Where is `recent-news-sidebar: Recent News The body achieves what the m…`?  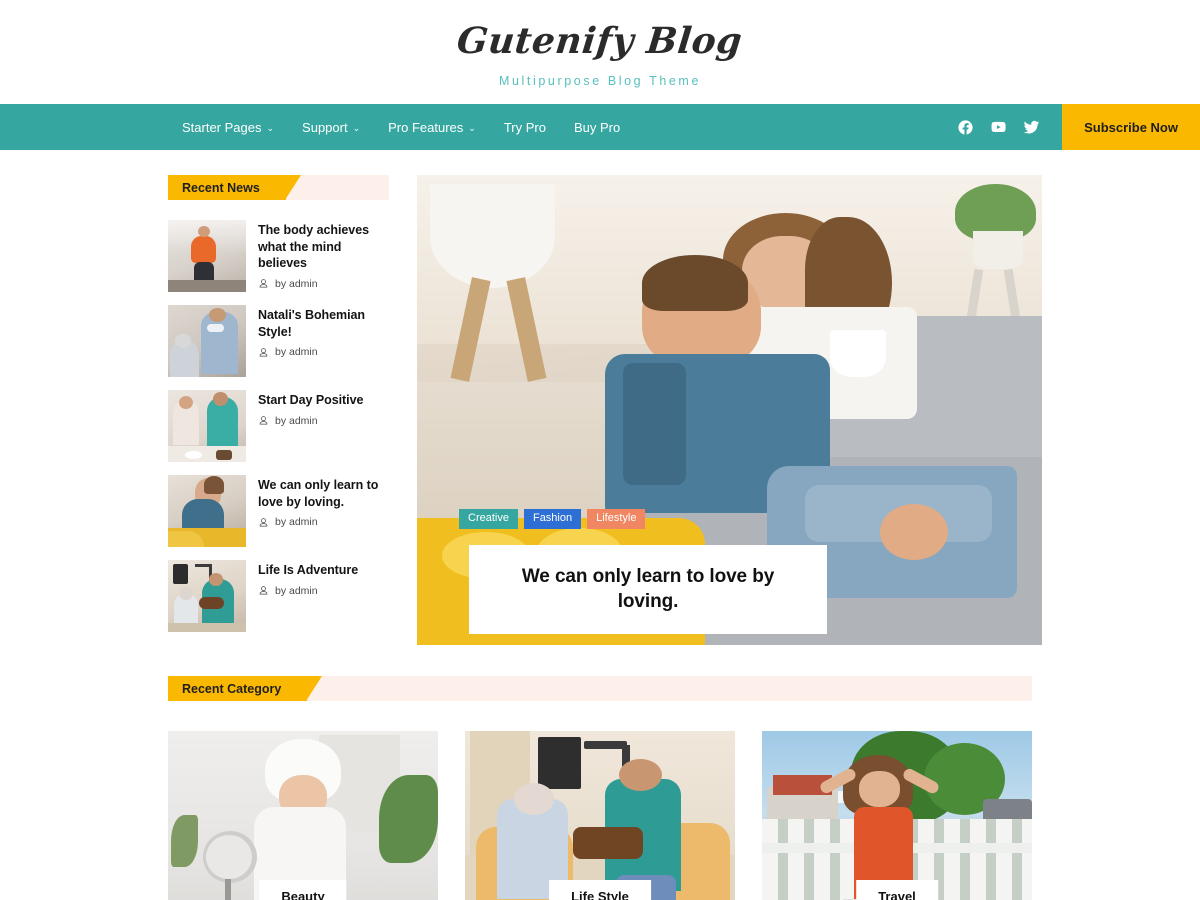
recent-news-sidebar: Recent News The body achieves what the m… is located at coordinates (278, 410).